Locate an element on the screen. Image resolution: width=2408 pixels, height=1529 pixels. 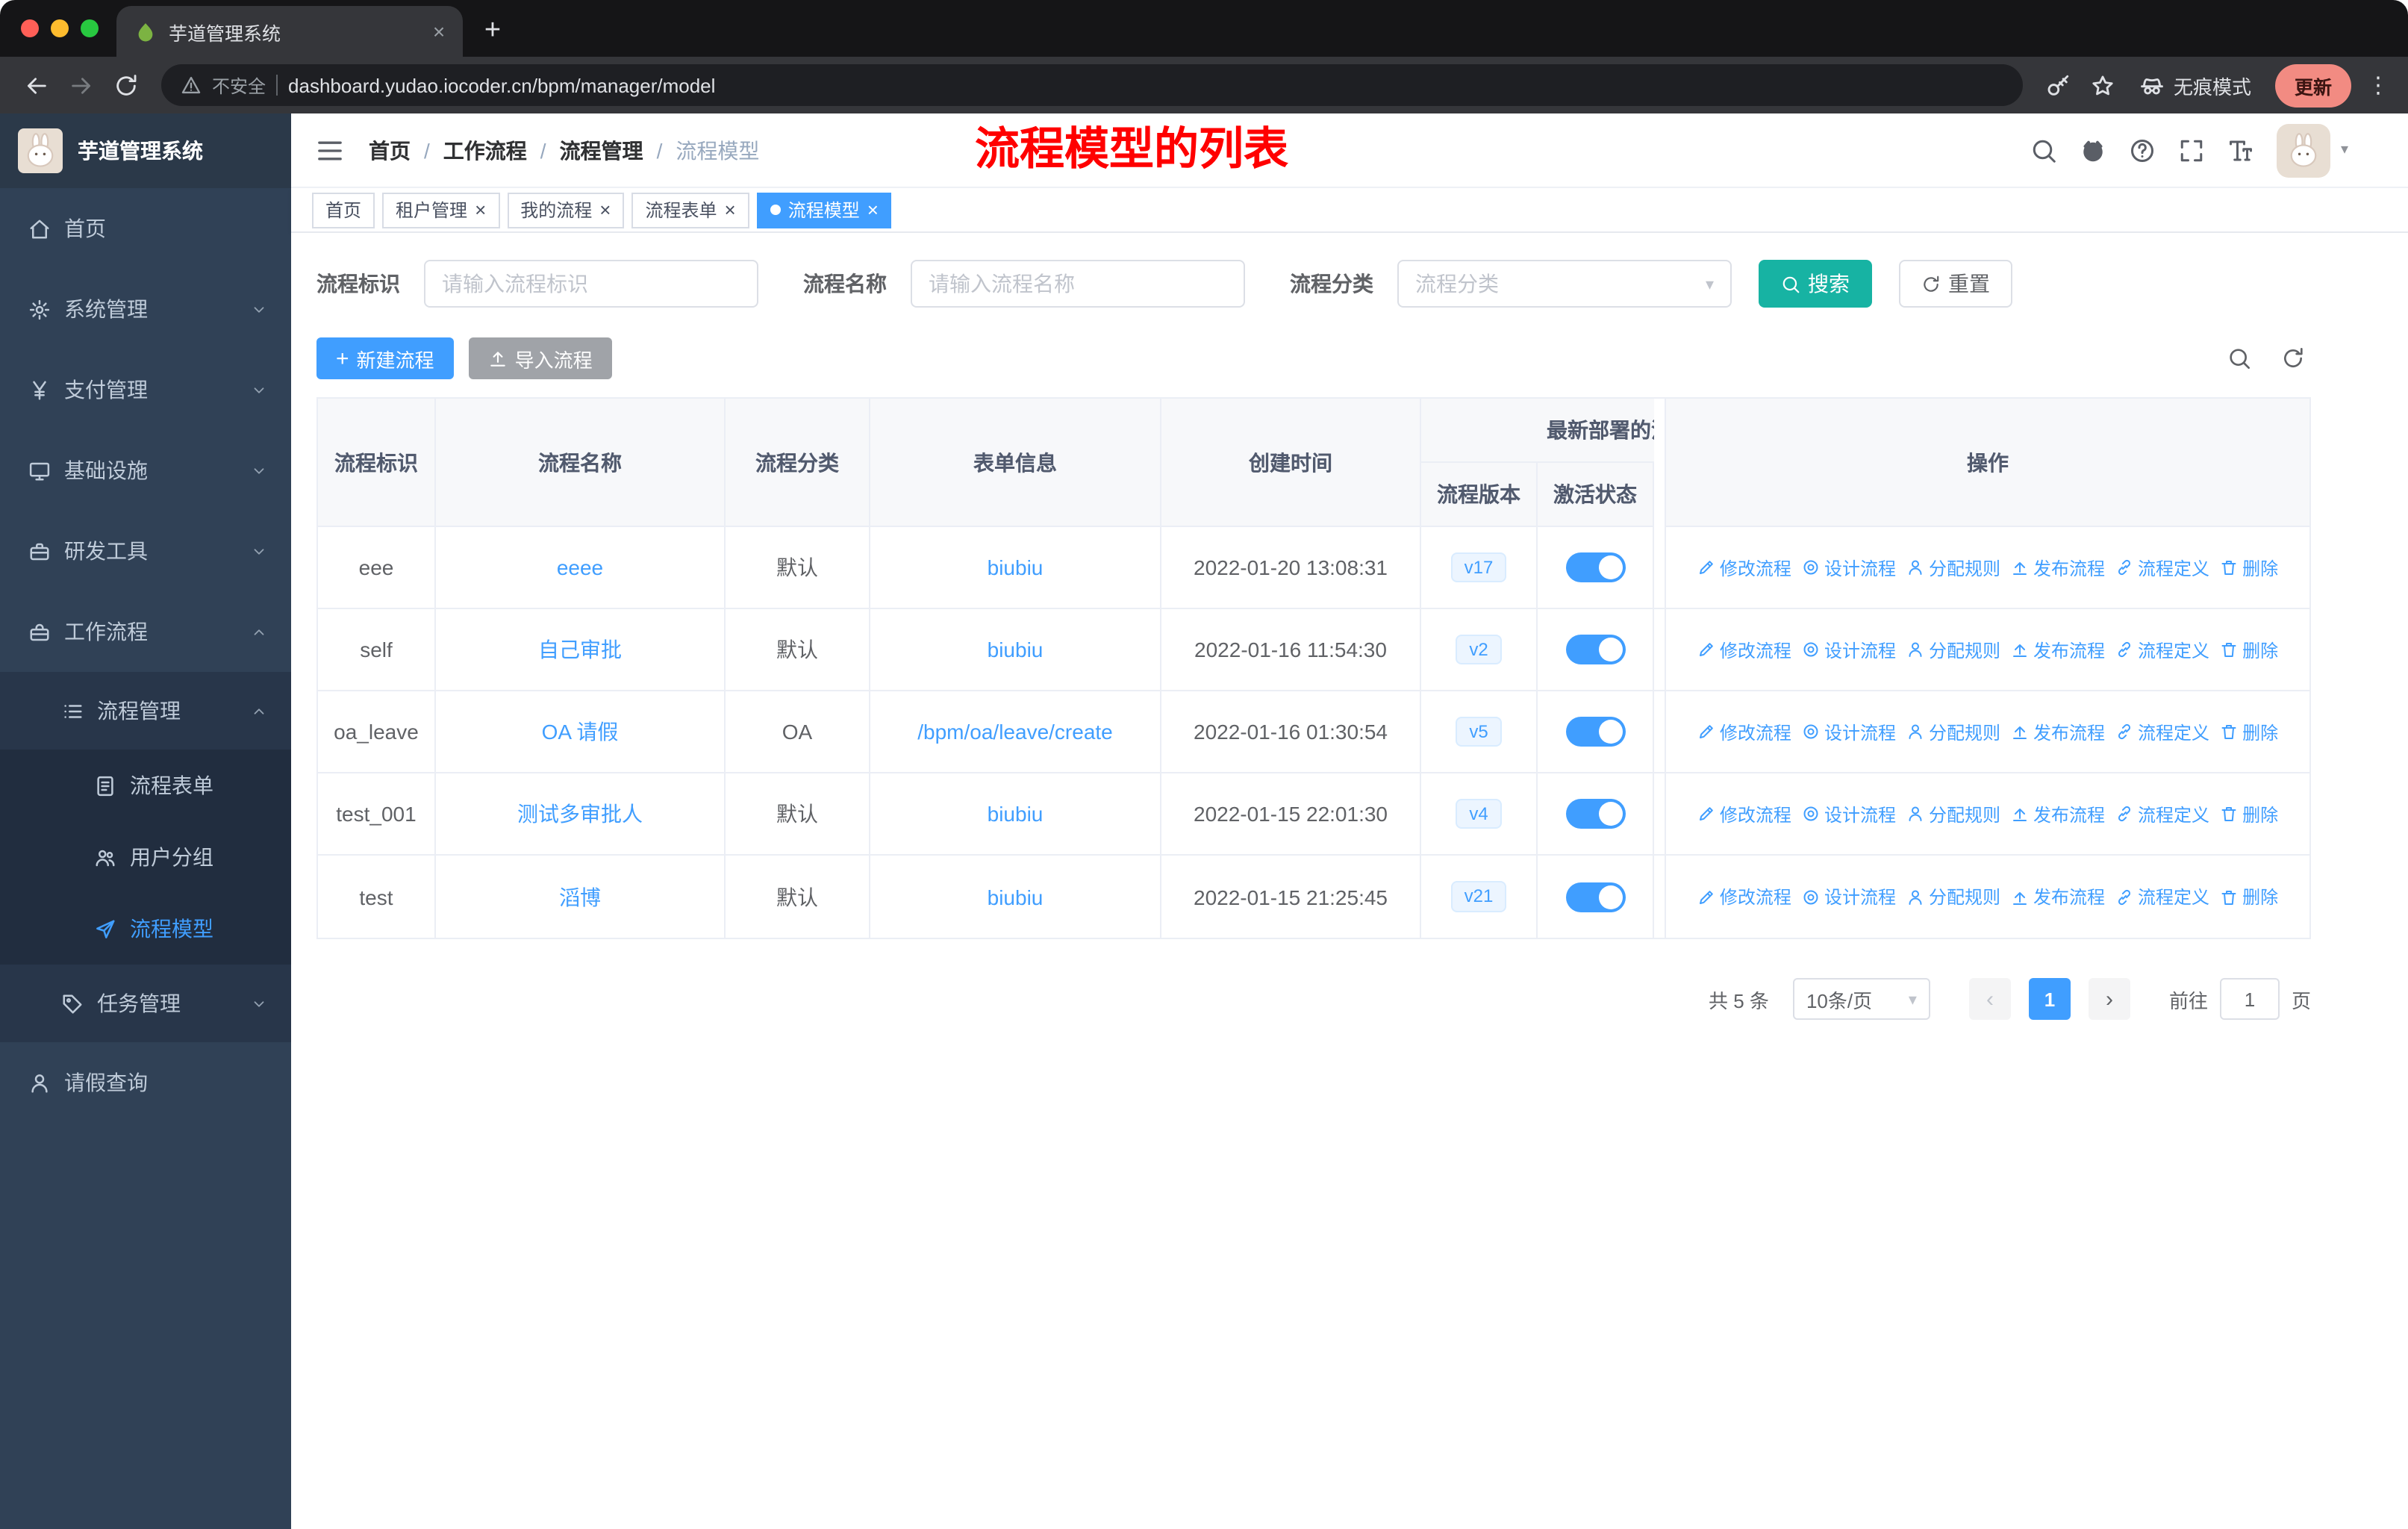
hamburger-icon is located at coordinates (330, 150).